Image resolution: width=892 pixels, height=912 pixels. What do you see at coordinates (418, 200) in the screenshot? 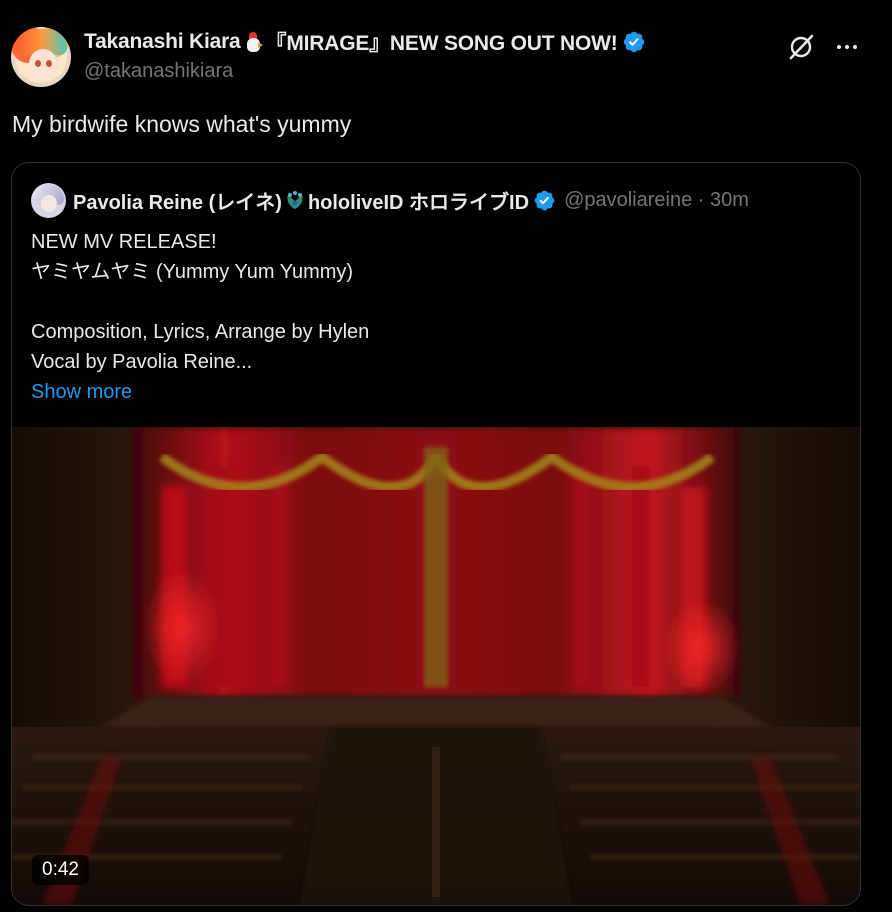
I see `quoted-author-name-end: hololiveID ホロライブID` at bounding box center [418, 200].